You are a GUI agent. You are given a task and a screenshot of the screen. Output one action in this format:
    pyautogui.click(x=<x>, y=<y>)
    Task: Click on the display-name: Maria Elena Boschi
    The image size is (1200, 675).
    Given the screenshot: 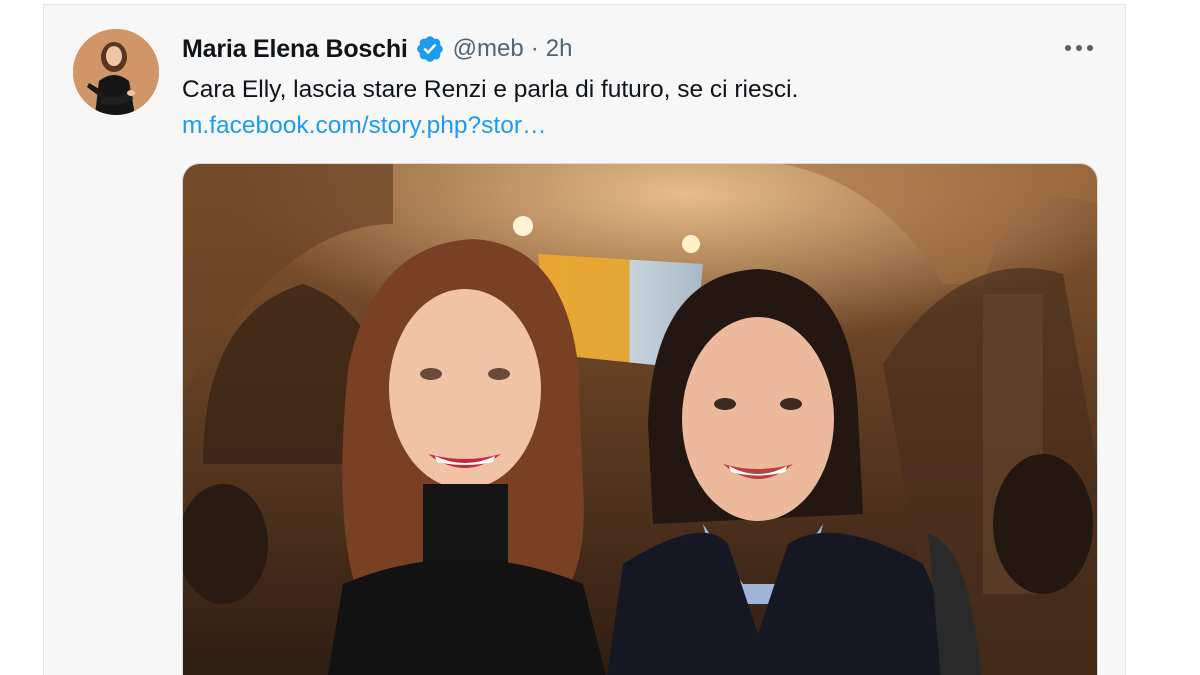 What is the action you would take?
    pyautogui.click(x=295, y=49)
    